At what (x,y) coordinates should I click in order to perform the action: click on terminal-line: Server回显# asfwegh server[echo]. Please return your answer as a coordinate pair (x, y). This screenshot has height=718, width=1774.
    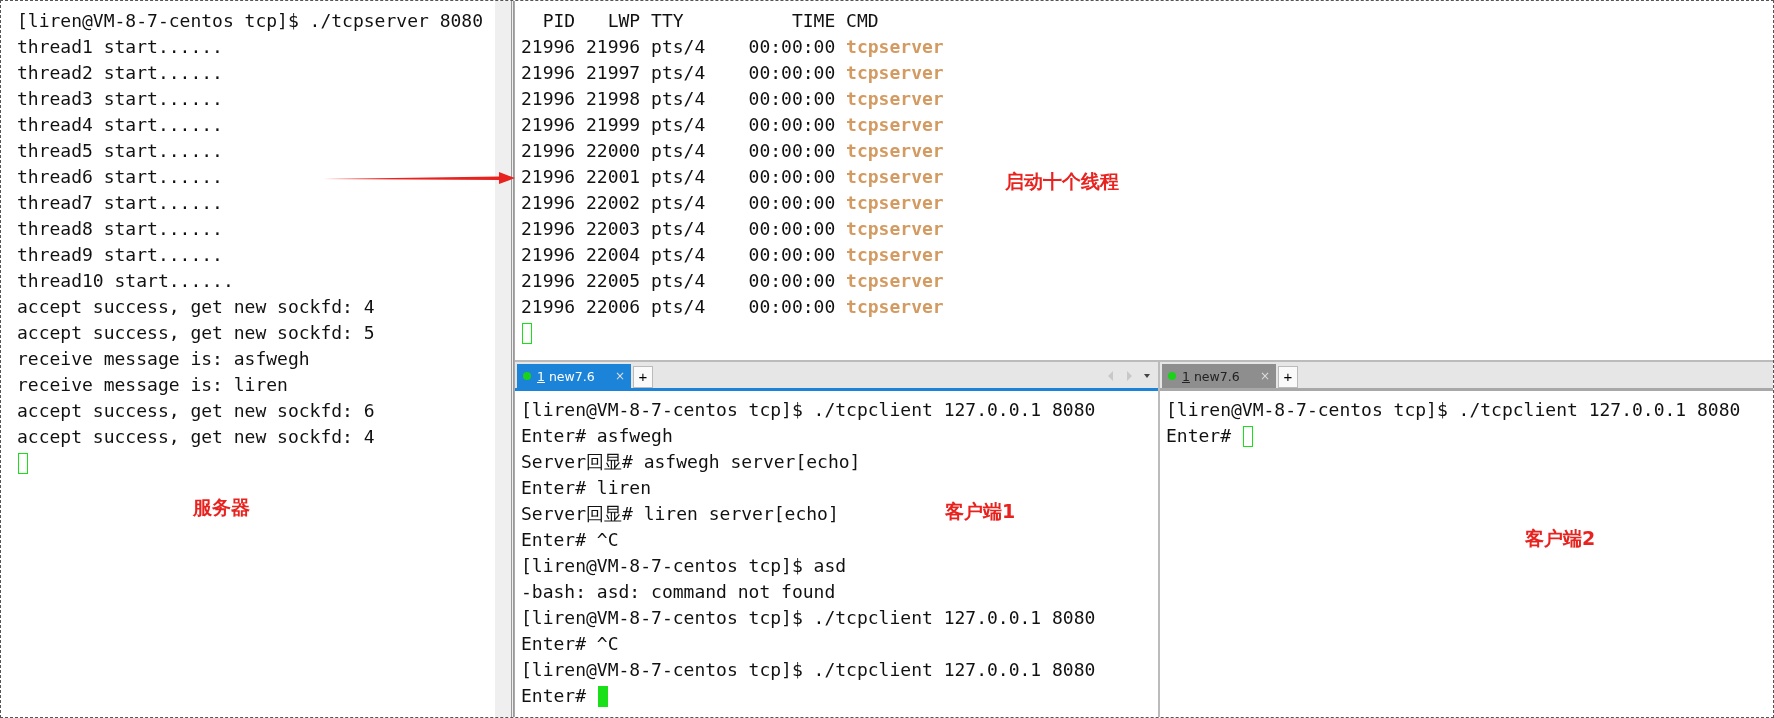
    Looking at the image, I should click on (691, 462).